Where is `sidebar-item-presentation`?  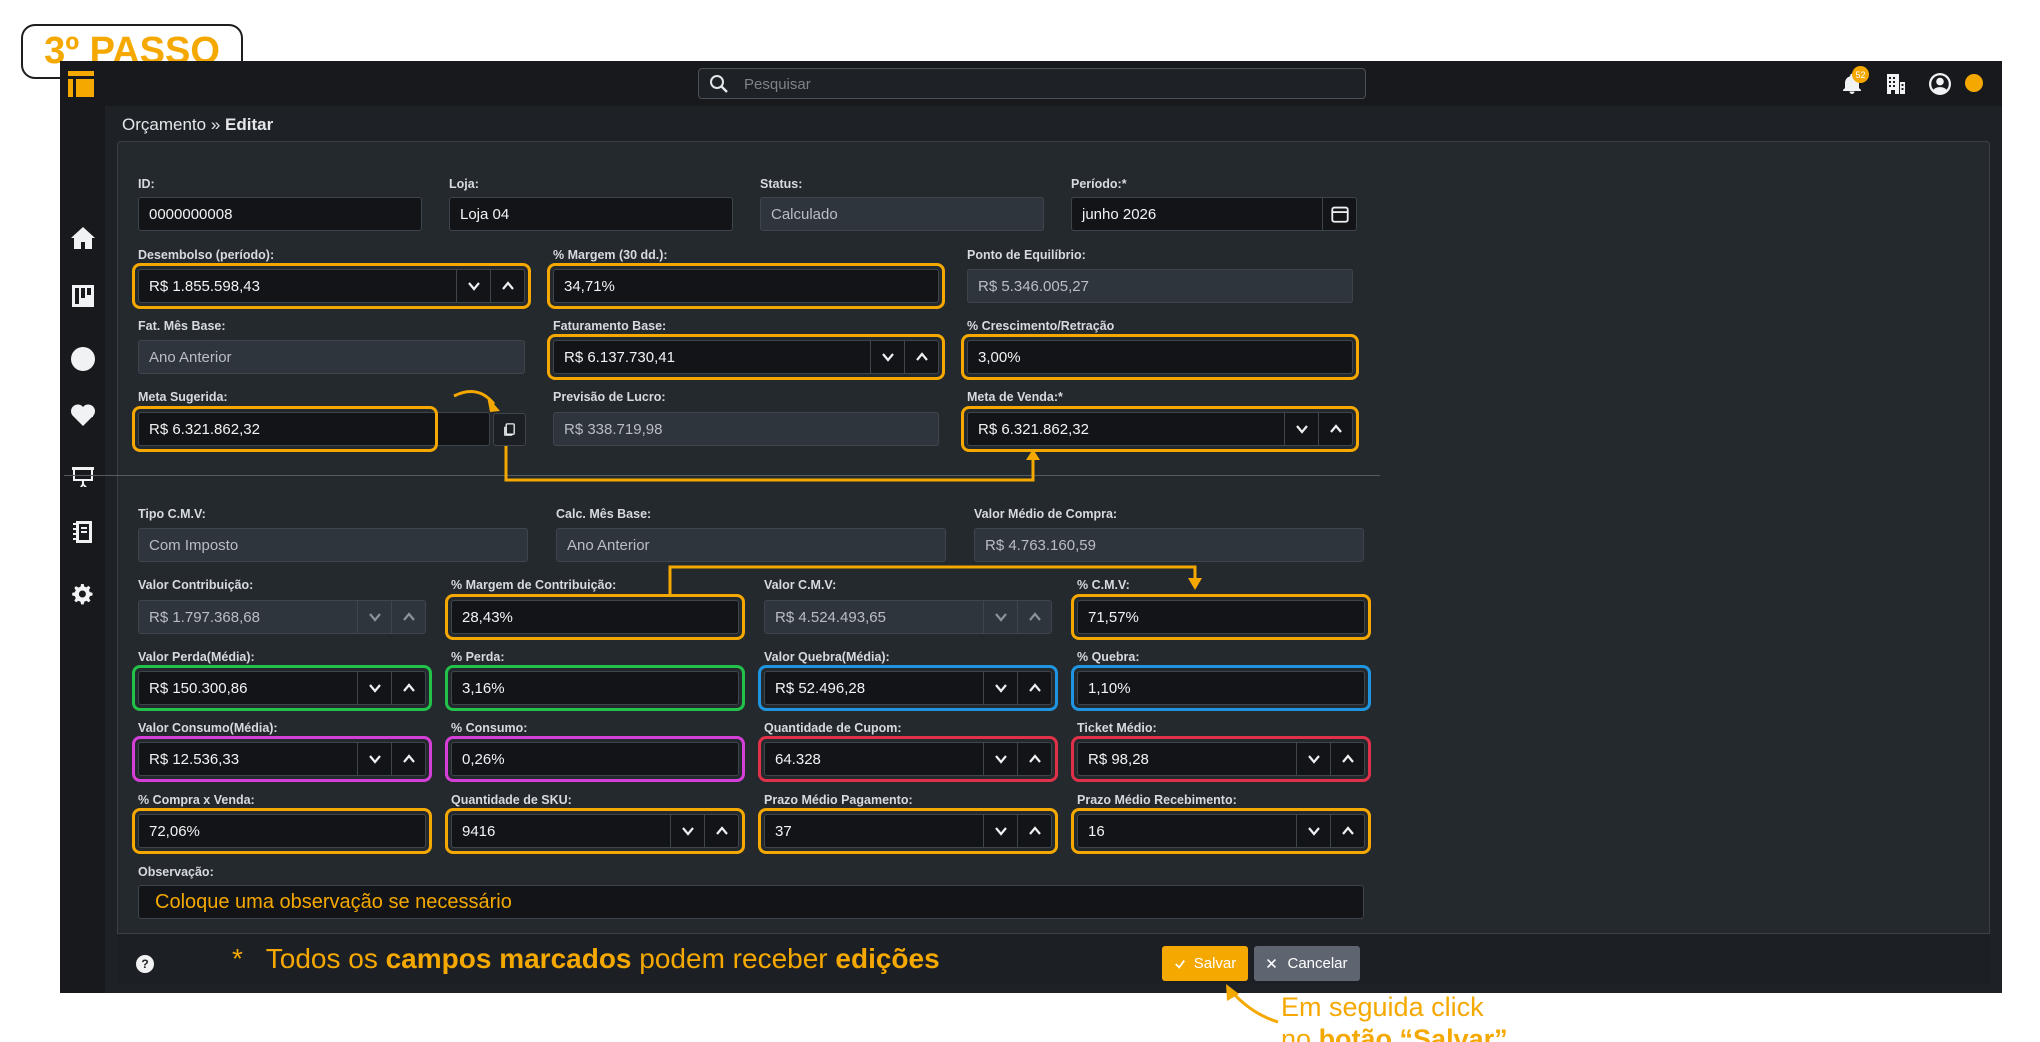
sidebar-item-presentation is located at coordinates (83, 476).